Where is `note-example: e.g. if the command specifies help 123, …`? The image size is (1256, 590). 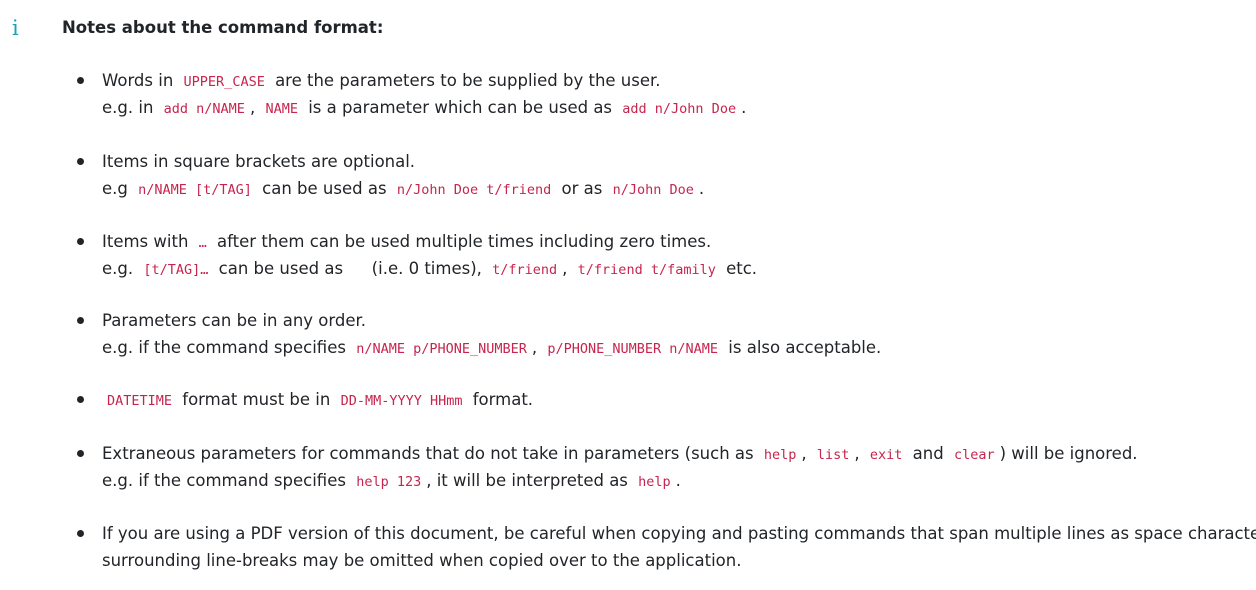
note-example: e.g. if the command specifies help 123, … is located at coordinates (391, 481).